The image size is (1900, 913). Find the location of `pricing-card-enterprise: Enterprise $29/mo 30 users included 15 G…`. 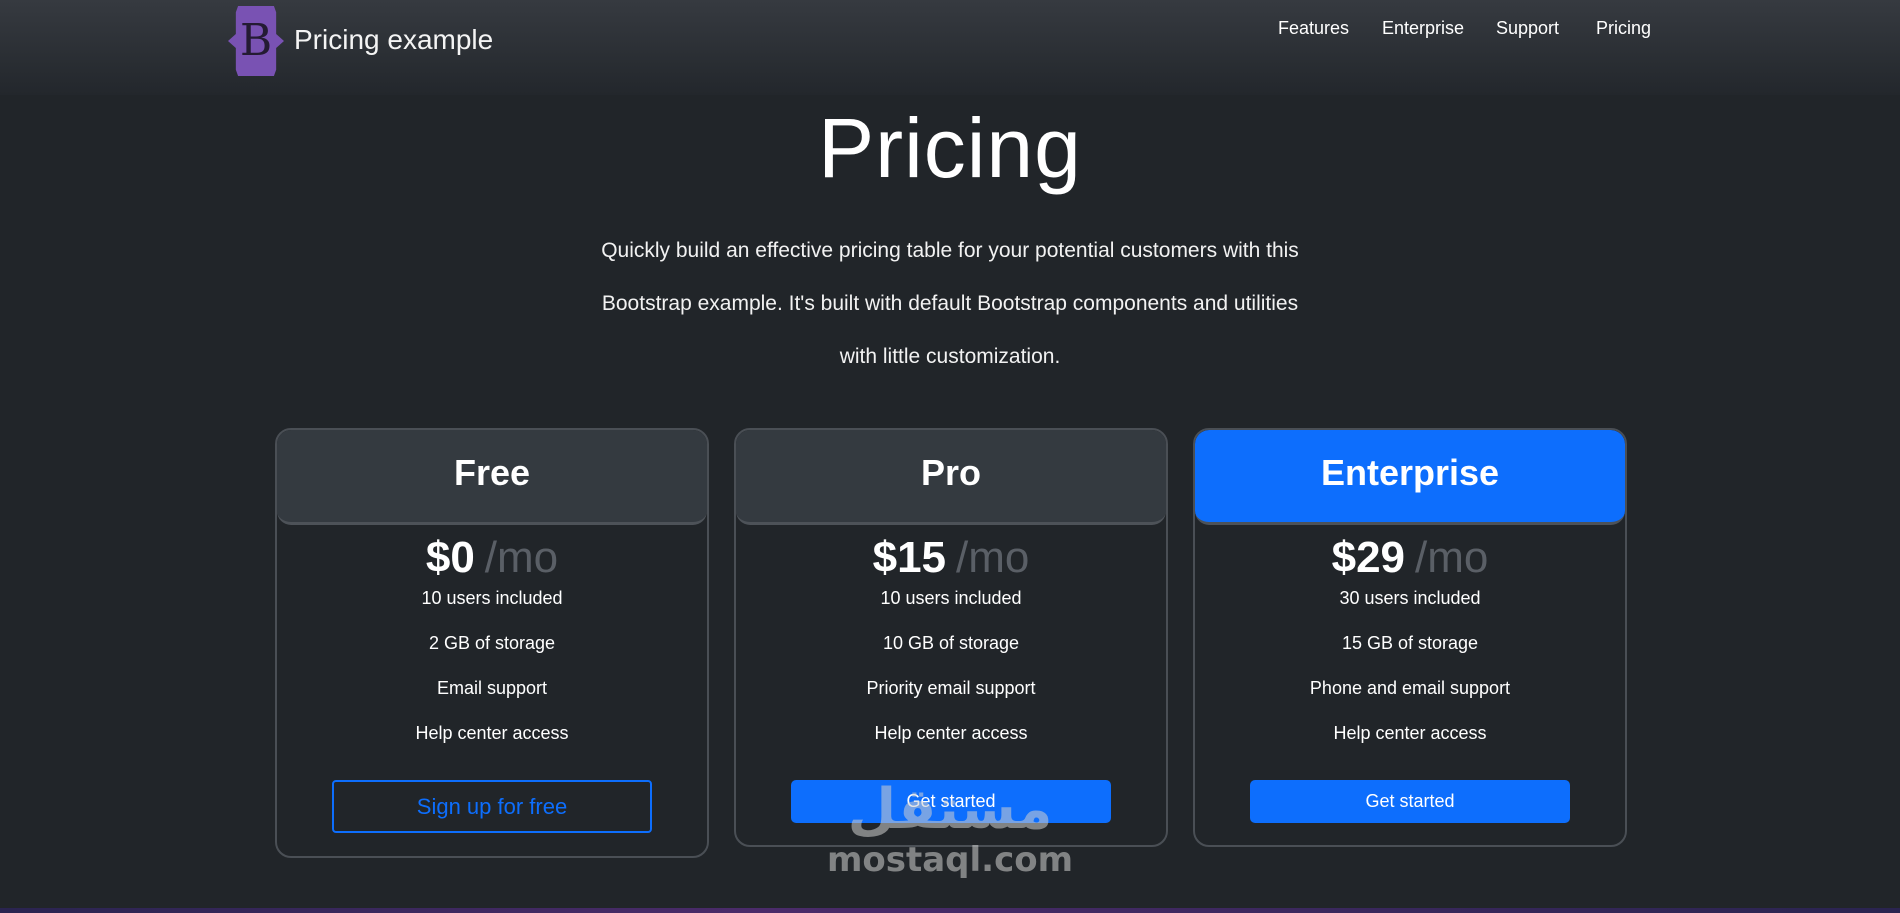

pricing-card-enterprise: Enterprise $29/mo 30 users included 15 G… is located at coordinates (1410, 637).